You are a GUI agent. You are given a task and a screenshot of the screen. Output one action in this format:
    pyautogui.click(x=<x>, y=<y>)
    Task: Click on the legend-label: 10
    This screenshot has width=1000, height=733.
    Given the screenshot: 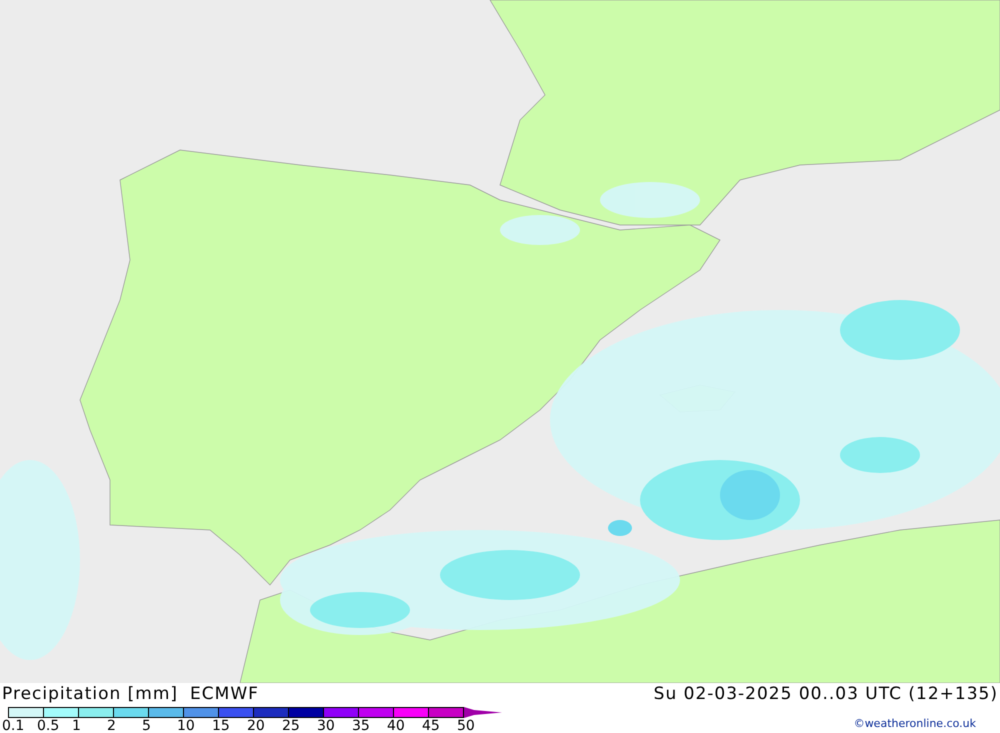 What is the action you would take?
    pyautogui.click(x=186, y=725)
    